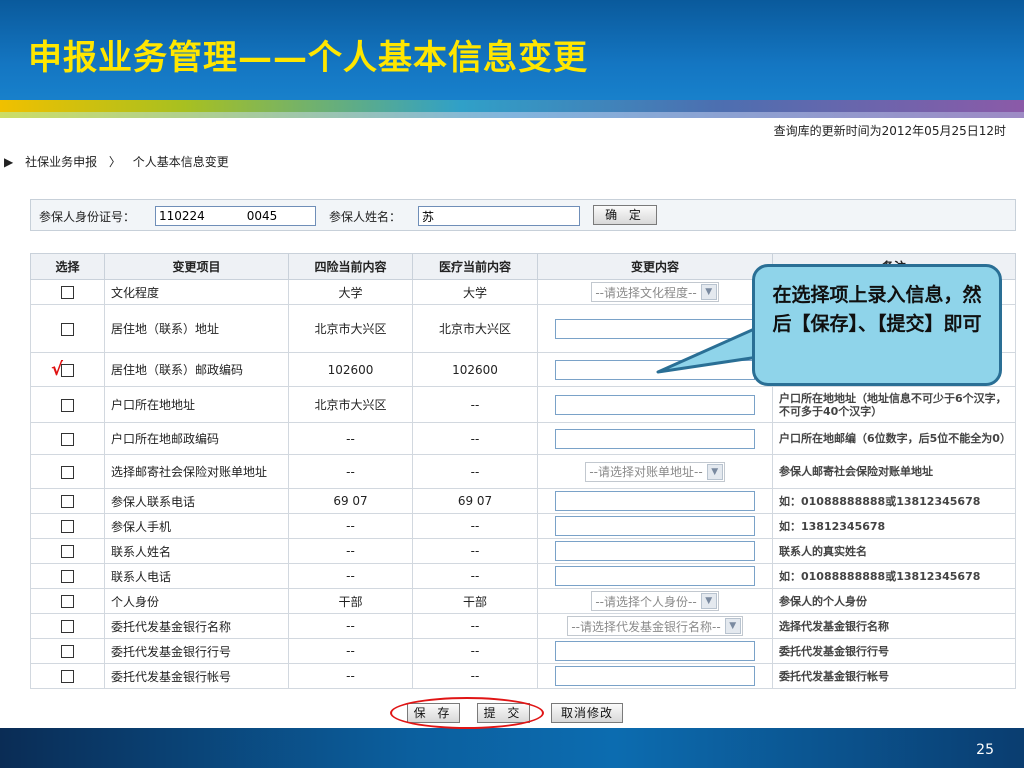 The height and width of the screenshot is (768, 1024). What do you see at coordinates (499, 216) in the screenshot?
I see `name-input` at bounding box center [499, 216].